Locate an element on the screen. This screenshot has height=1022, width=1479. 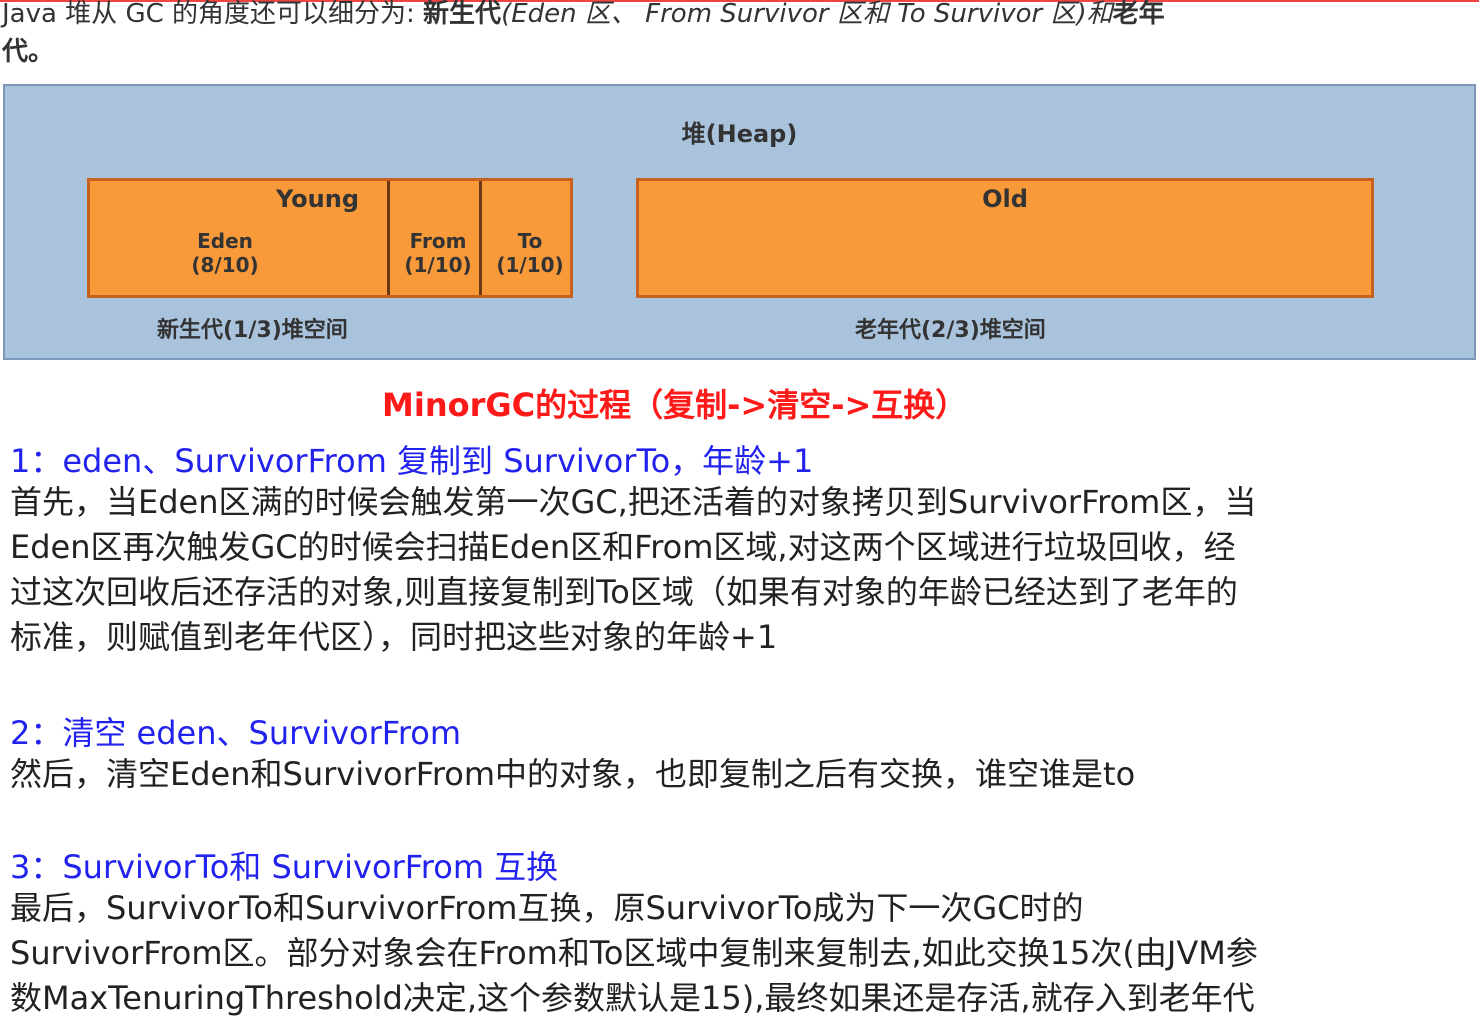
old-title: Old is located at coordinates (1005, 199).